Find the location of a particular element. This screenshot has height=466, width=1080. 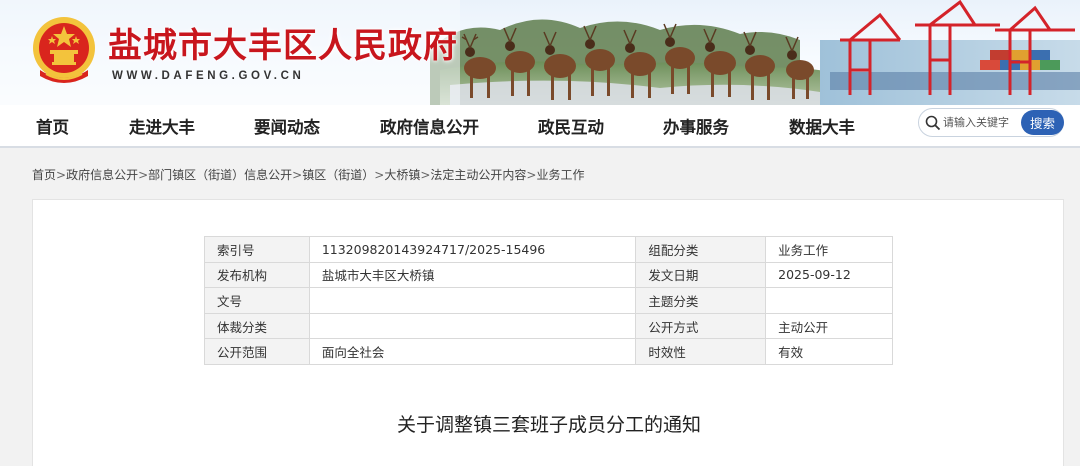

header-divider is located at coordinates (540, 147).